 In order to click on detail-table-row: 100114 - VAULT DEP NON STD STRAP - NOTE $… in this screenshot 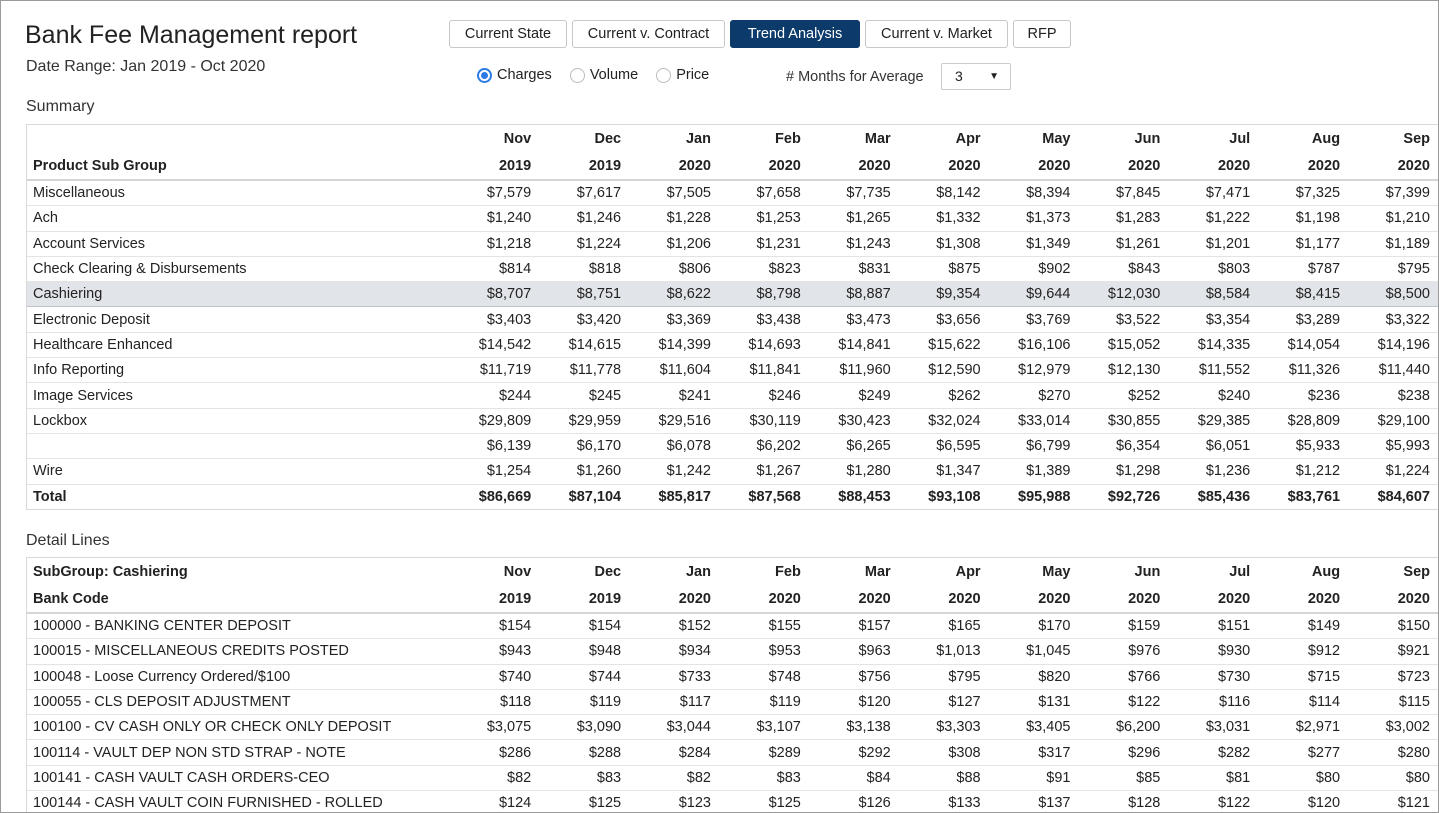, I will do `click(732, 752)`.